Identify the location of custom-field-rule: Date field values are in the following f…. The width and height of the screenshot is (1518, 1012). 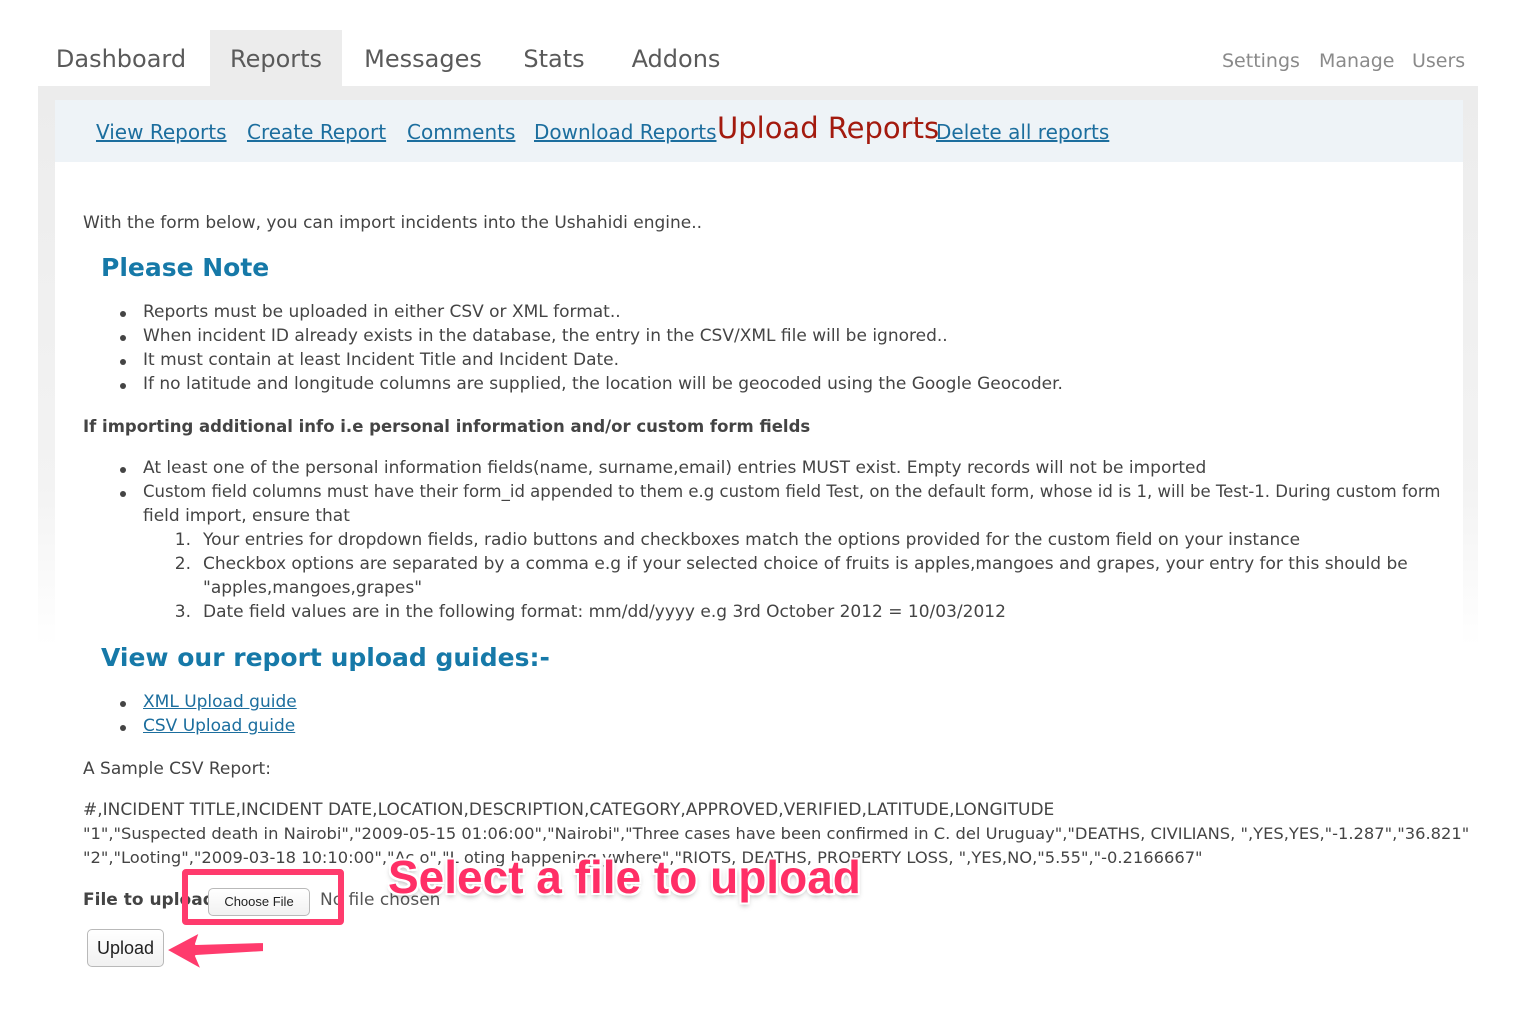
(604, 612).